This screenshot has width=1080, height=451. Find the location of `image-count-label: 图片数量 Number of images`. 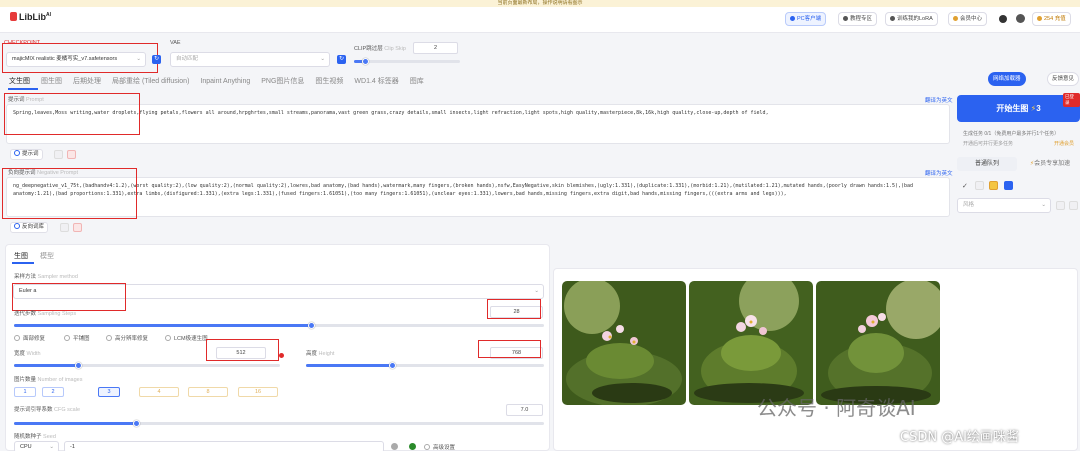

image-count-label: 图片数量 Number of images is located at coordinates (48, 380).